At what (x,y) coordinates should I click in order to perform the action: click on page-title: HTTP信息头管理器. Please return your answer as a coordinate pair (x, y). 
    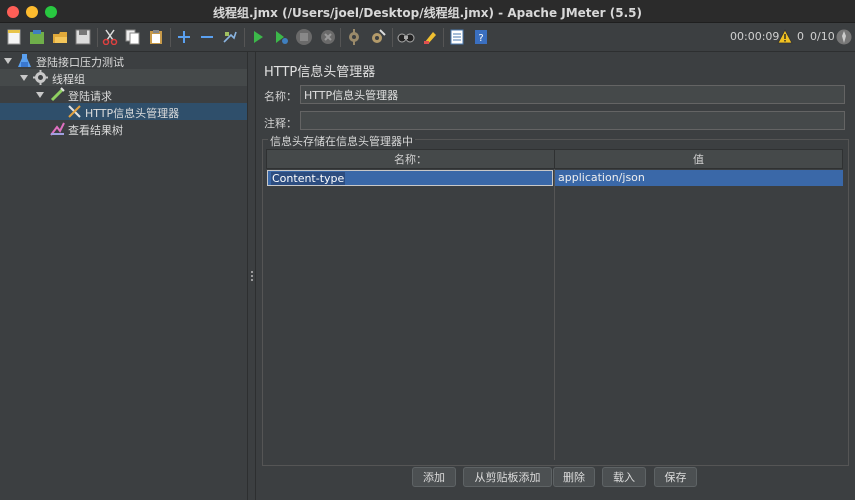
    Looking at the image, I should click on (320, 72).